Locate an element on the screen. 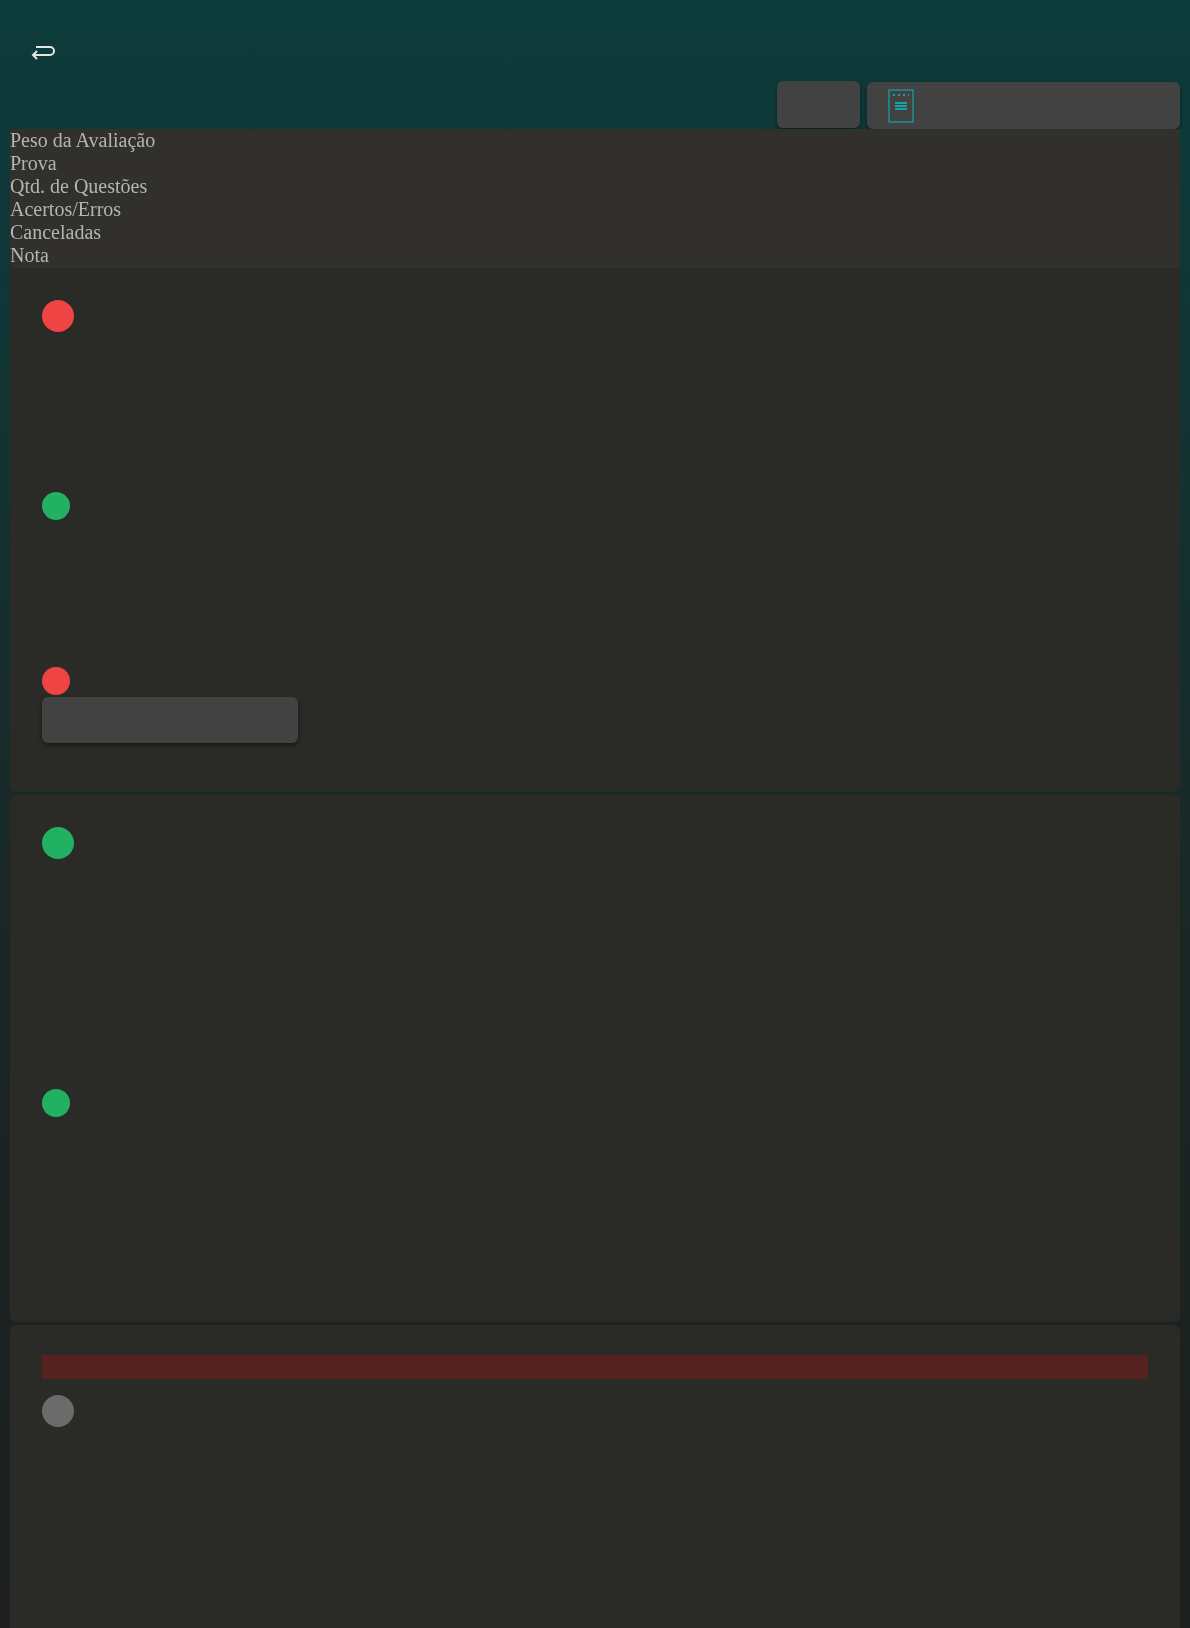  document-icon is located at coordinates (901, 105).